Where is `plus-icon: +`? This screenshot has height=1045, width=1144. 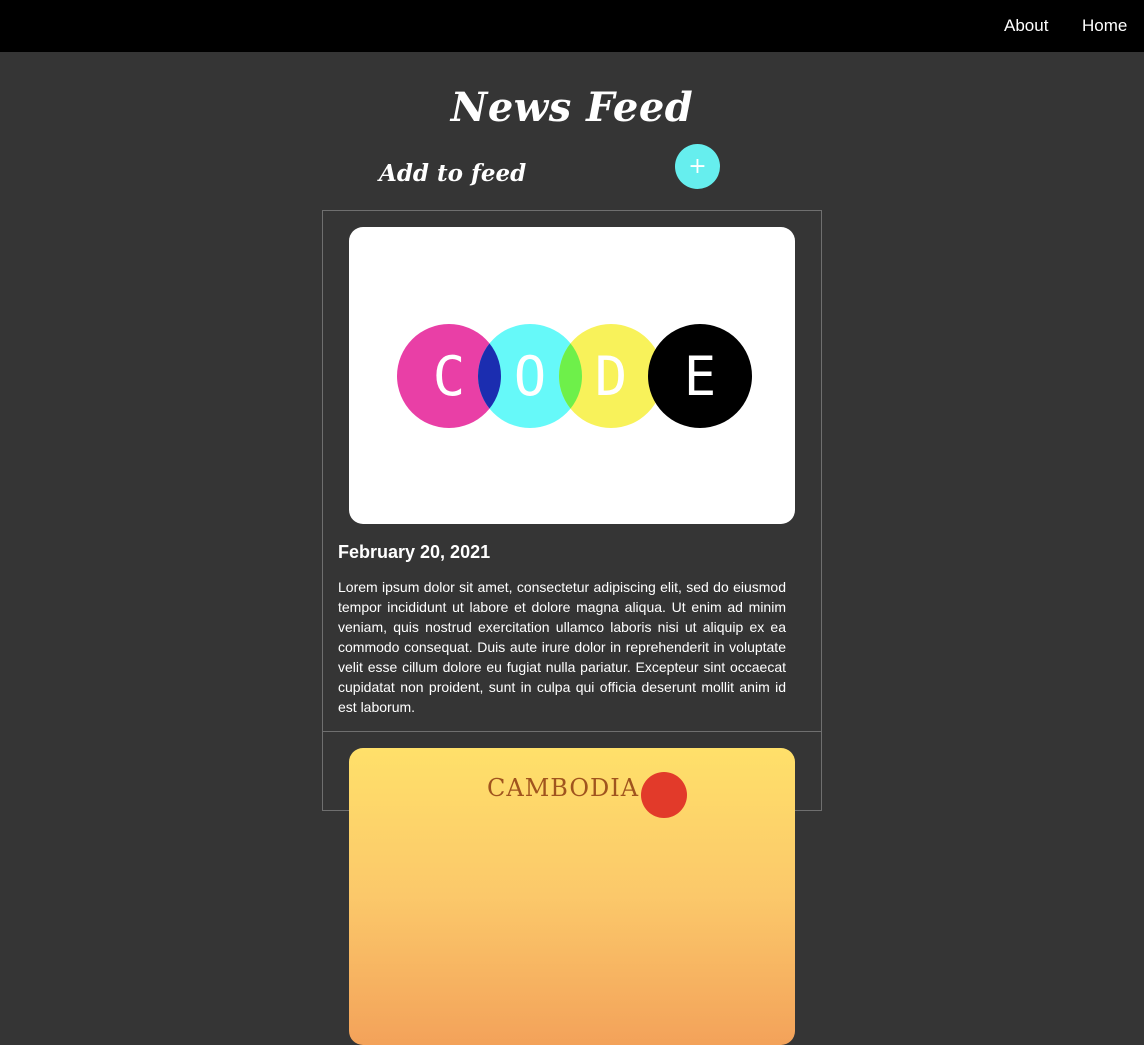 plus-icon: + is located at coordinates (697, 166).